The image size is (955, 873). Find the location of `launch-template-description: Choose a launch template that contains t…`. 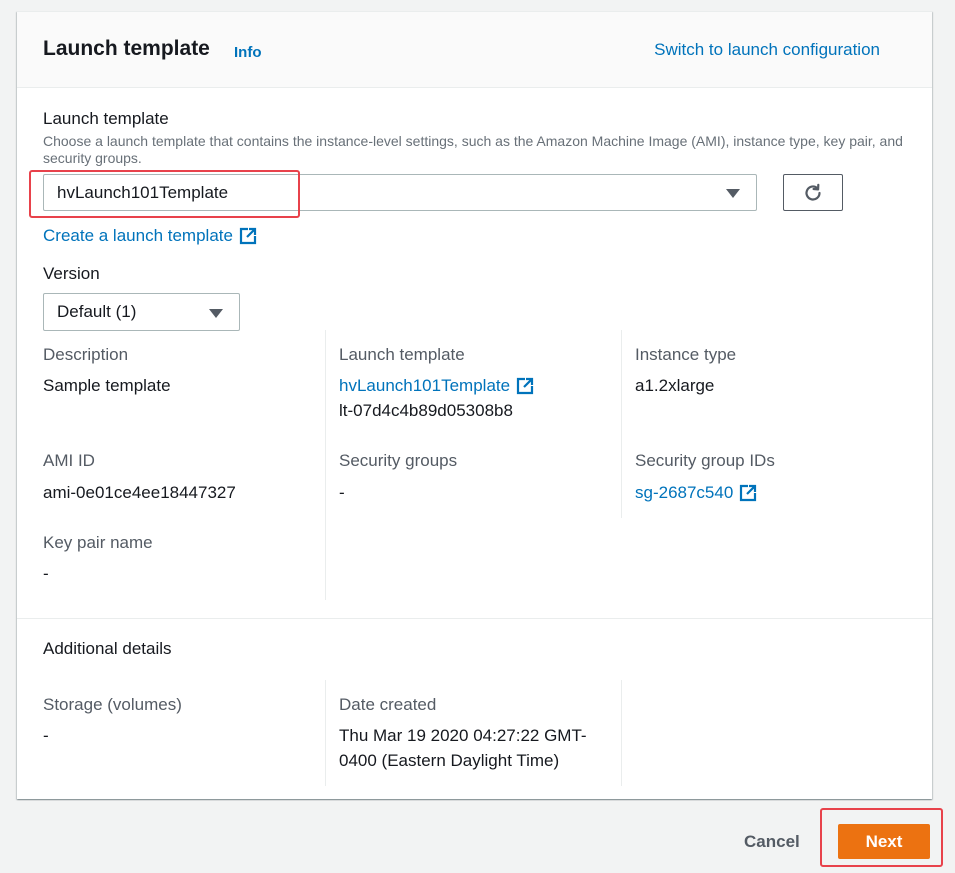

launch-template-description: Choose a launch template that contains t… is located at coordinates (473, 149).